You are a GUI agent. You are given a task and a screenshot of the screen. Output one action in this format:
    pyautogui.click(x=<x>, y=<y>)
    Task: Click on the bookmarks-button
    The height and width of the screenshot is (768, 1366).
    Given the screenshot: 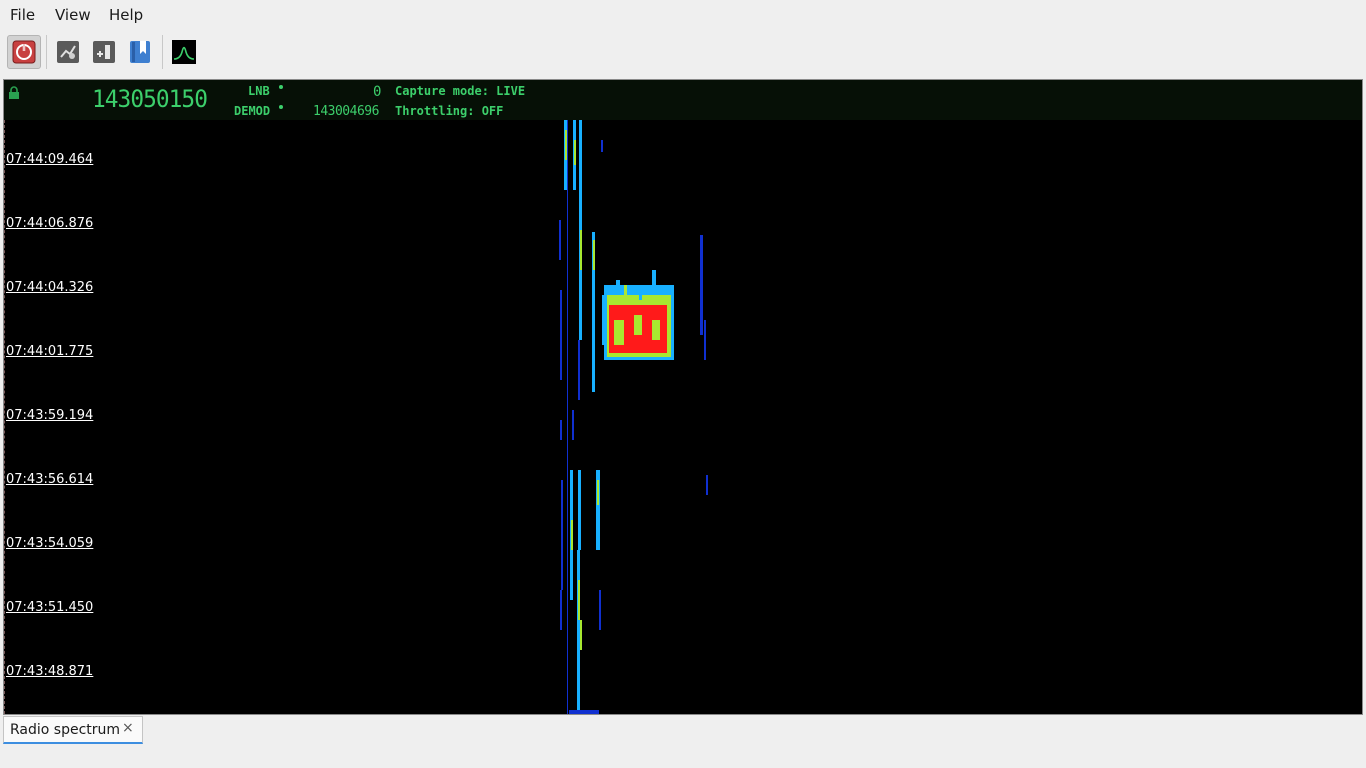 What is the action you would take?
    pyautogui.click(x=140, y=52)
    